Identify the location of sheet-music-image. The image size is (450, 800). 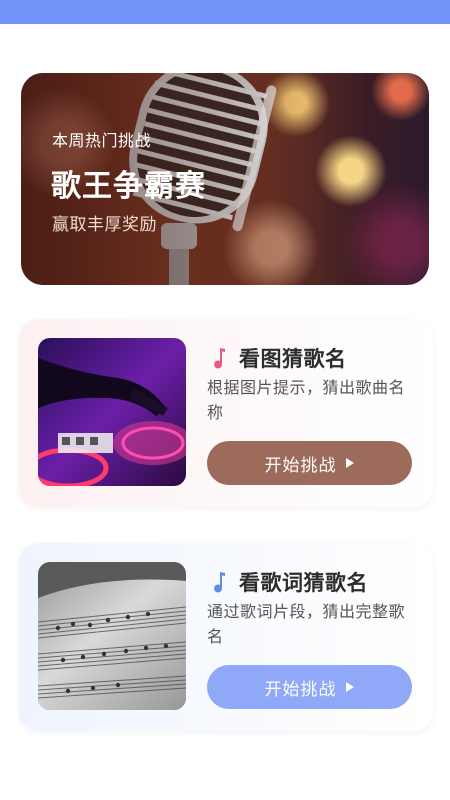
(112, 636).